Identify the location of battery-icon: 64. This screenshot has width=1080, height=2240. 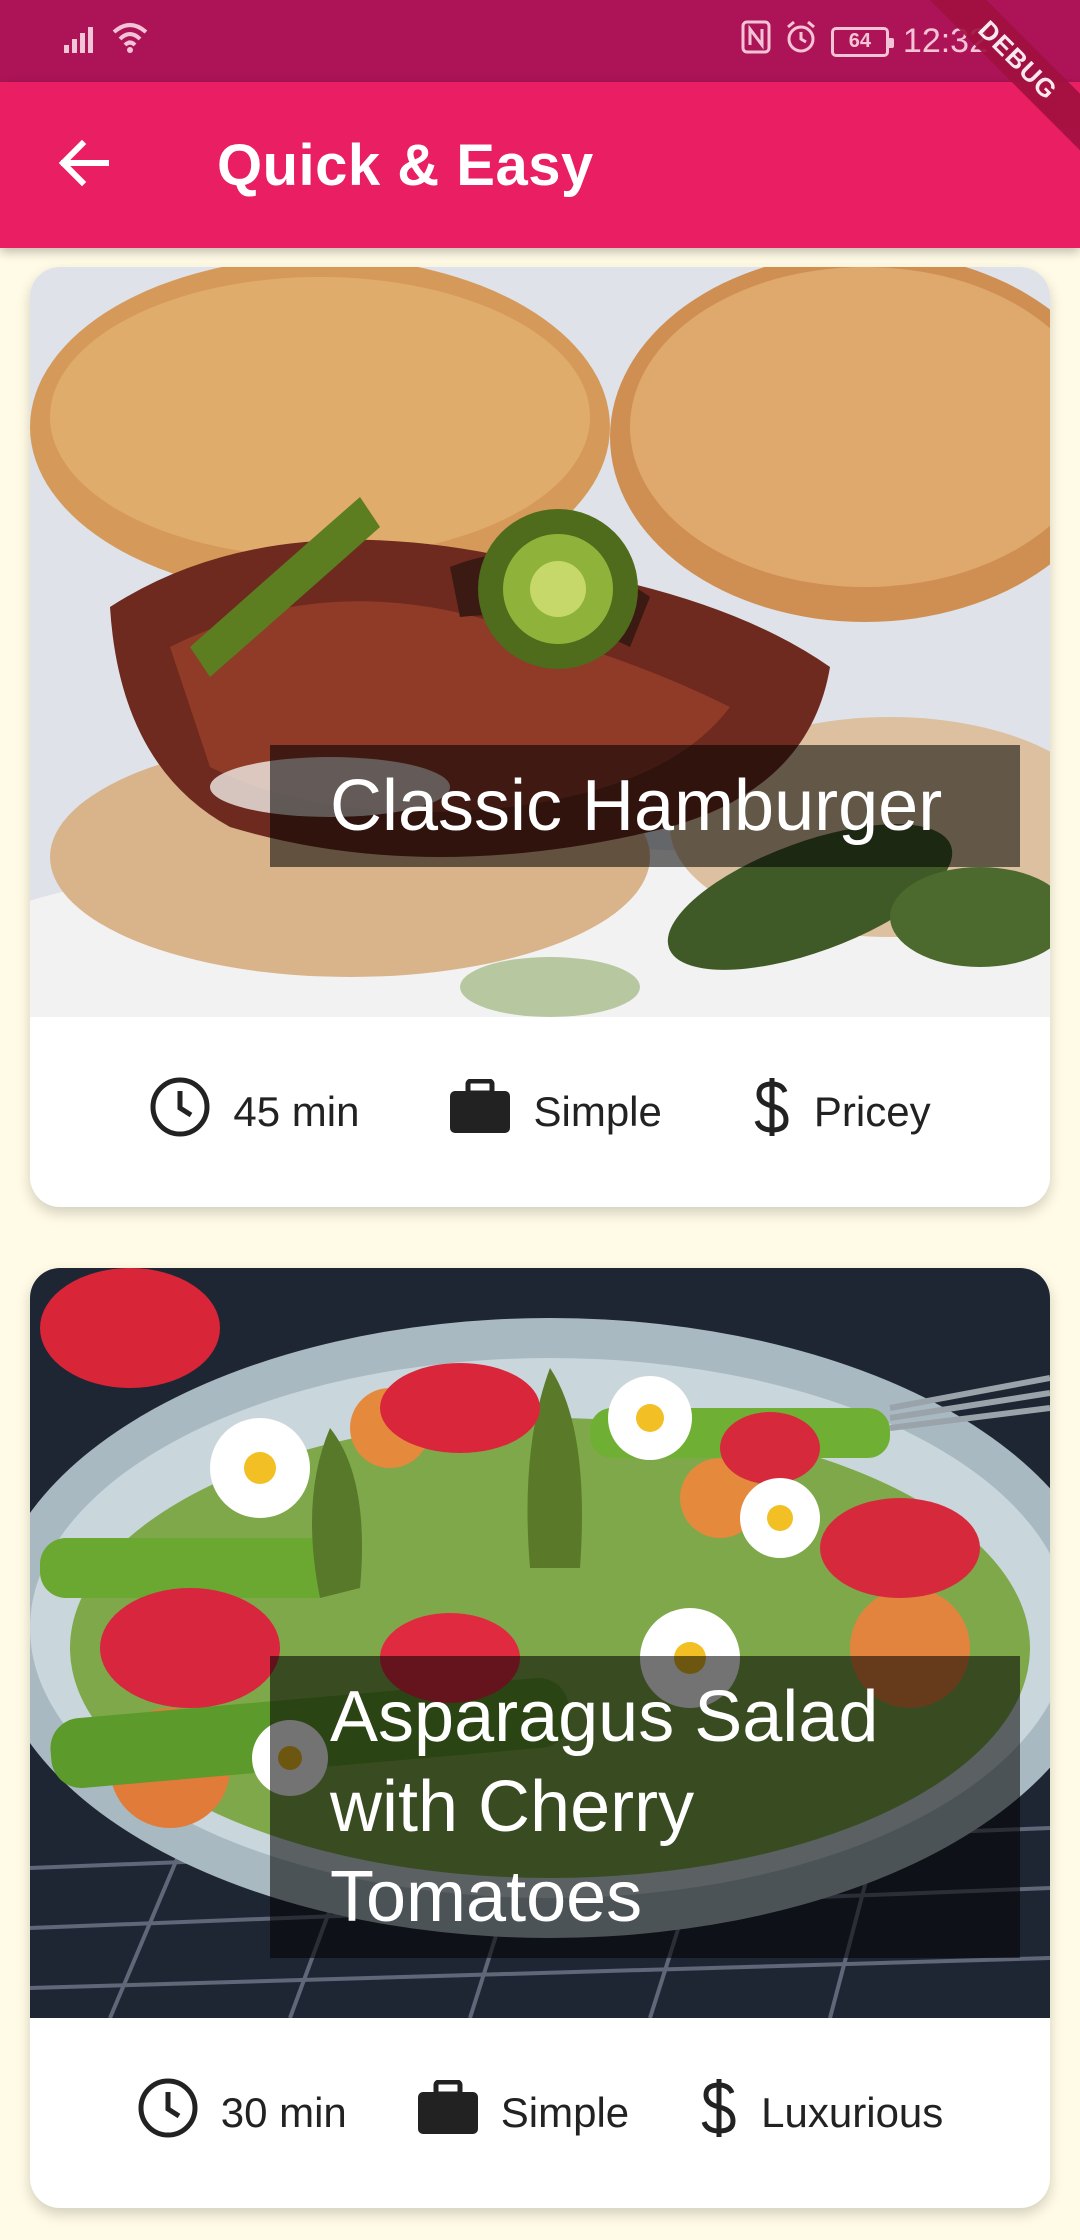
(862, 41).